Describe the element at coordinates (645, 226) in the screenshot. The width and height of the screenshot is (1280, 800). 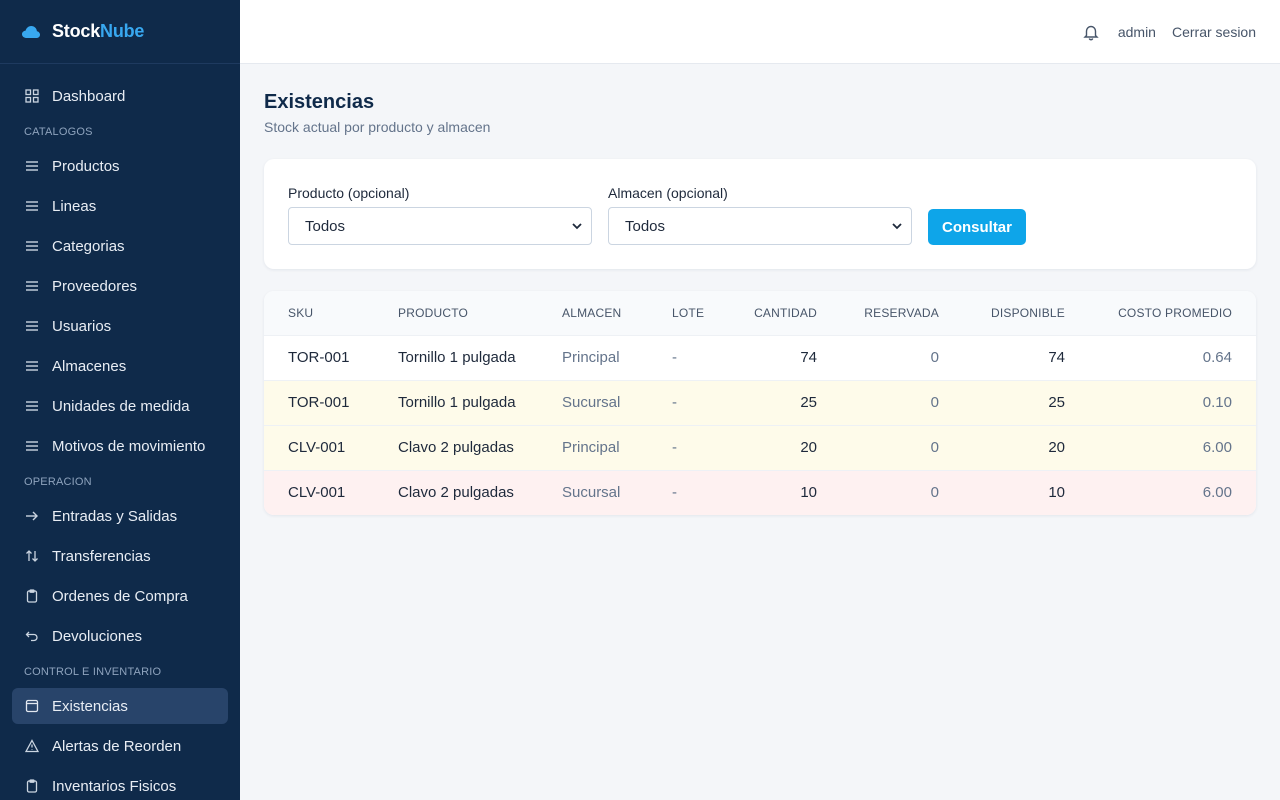
I see `almacen-select-value: Todos` at that location.